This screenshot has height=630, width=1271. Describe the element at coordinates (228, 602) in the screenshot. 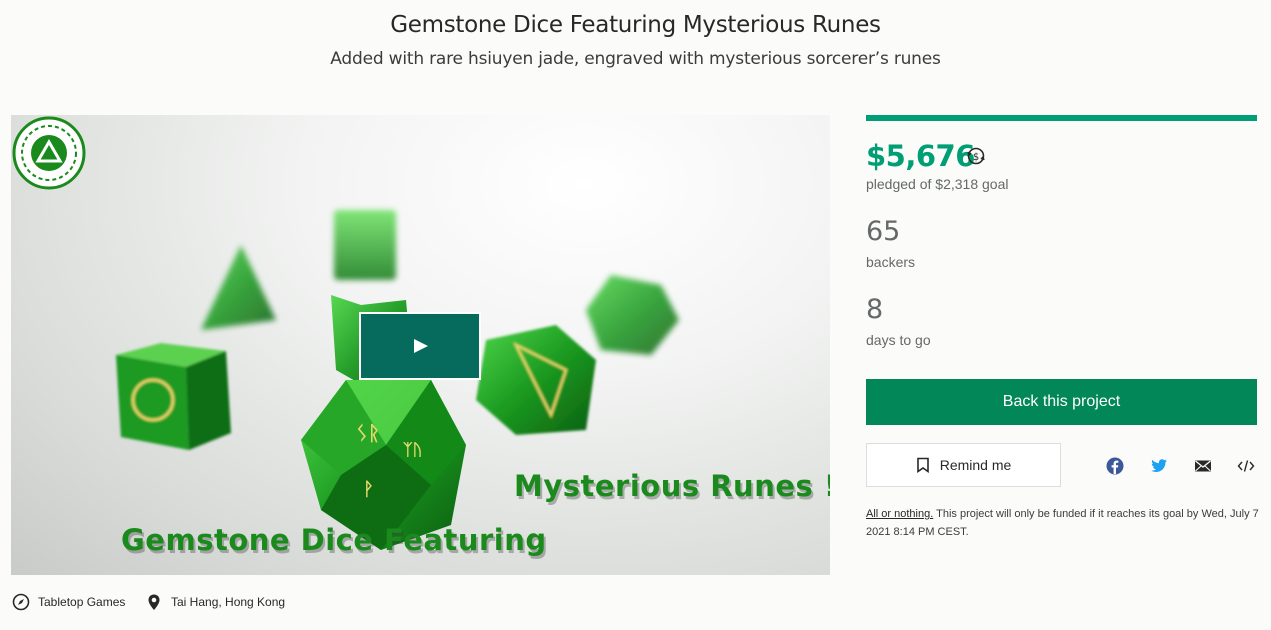

I see `location-label: Tai Hang, Hong Kong` at that location.